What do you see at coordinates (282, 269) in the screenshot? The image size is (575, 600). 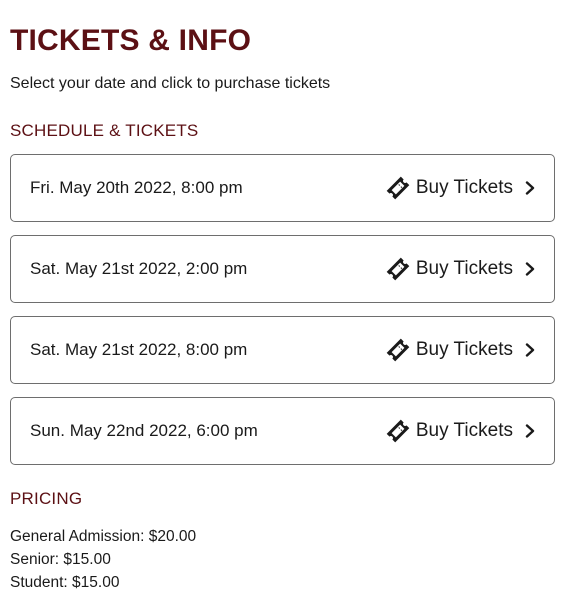 I see `ticket-row-1: Sat. May 21st 2022, 2:00 pm Buy Tickets` at bounding box center [282, 269].